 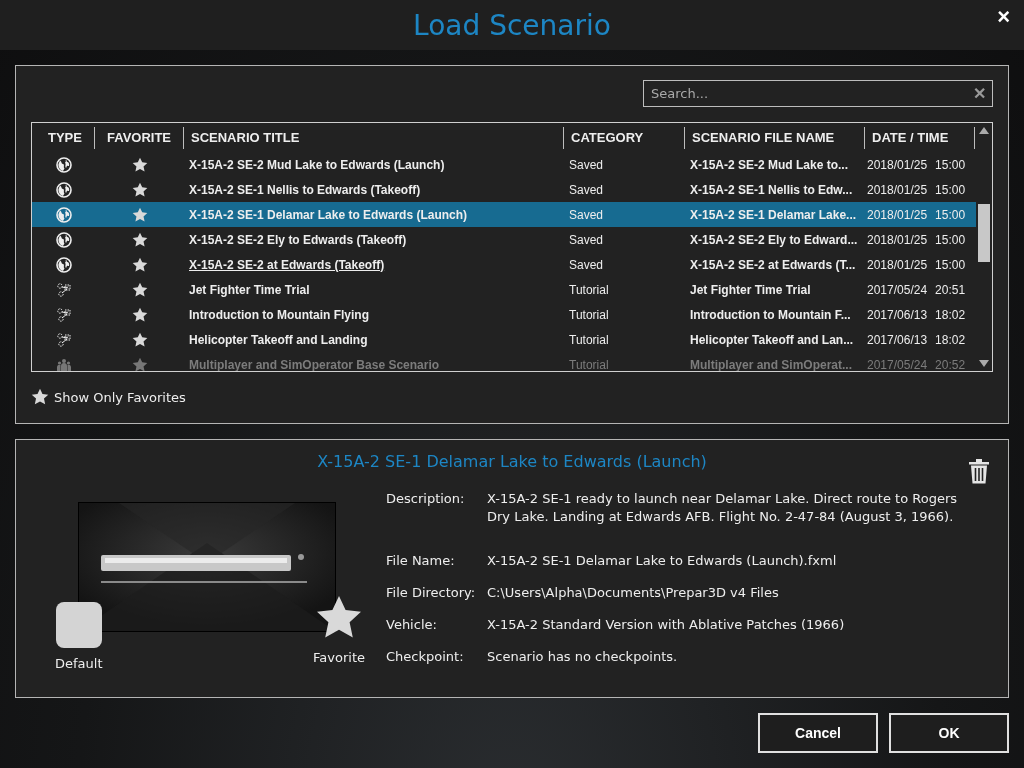 I want to click on scenario-title: X-15A-2 SE-1 Delamar Lake to Edwards (Launch), so click(x=328, y=214).